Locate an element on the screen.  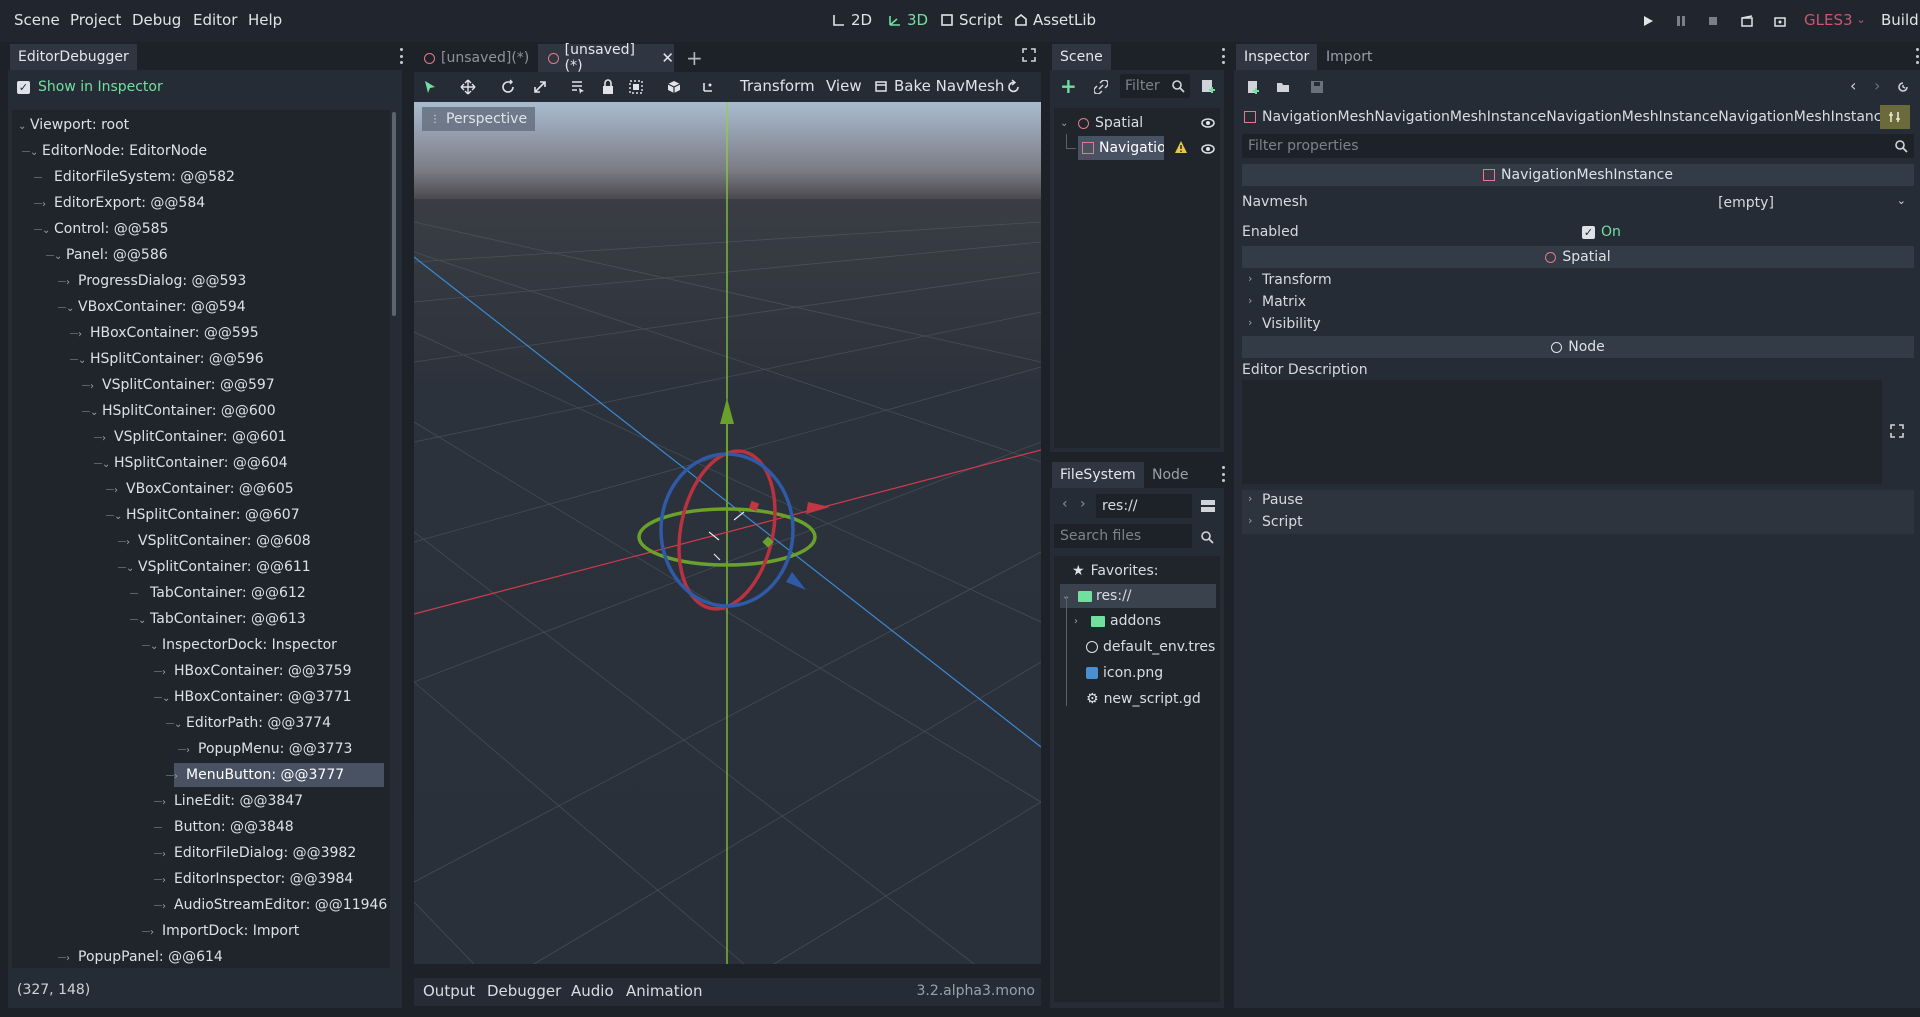
add-node-button: + is located at coordinates (1069, 86).